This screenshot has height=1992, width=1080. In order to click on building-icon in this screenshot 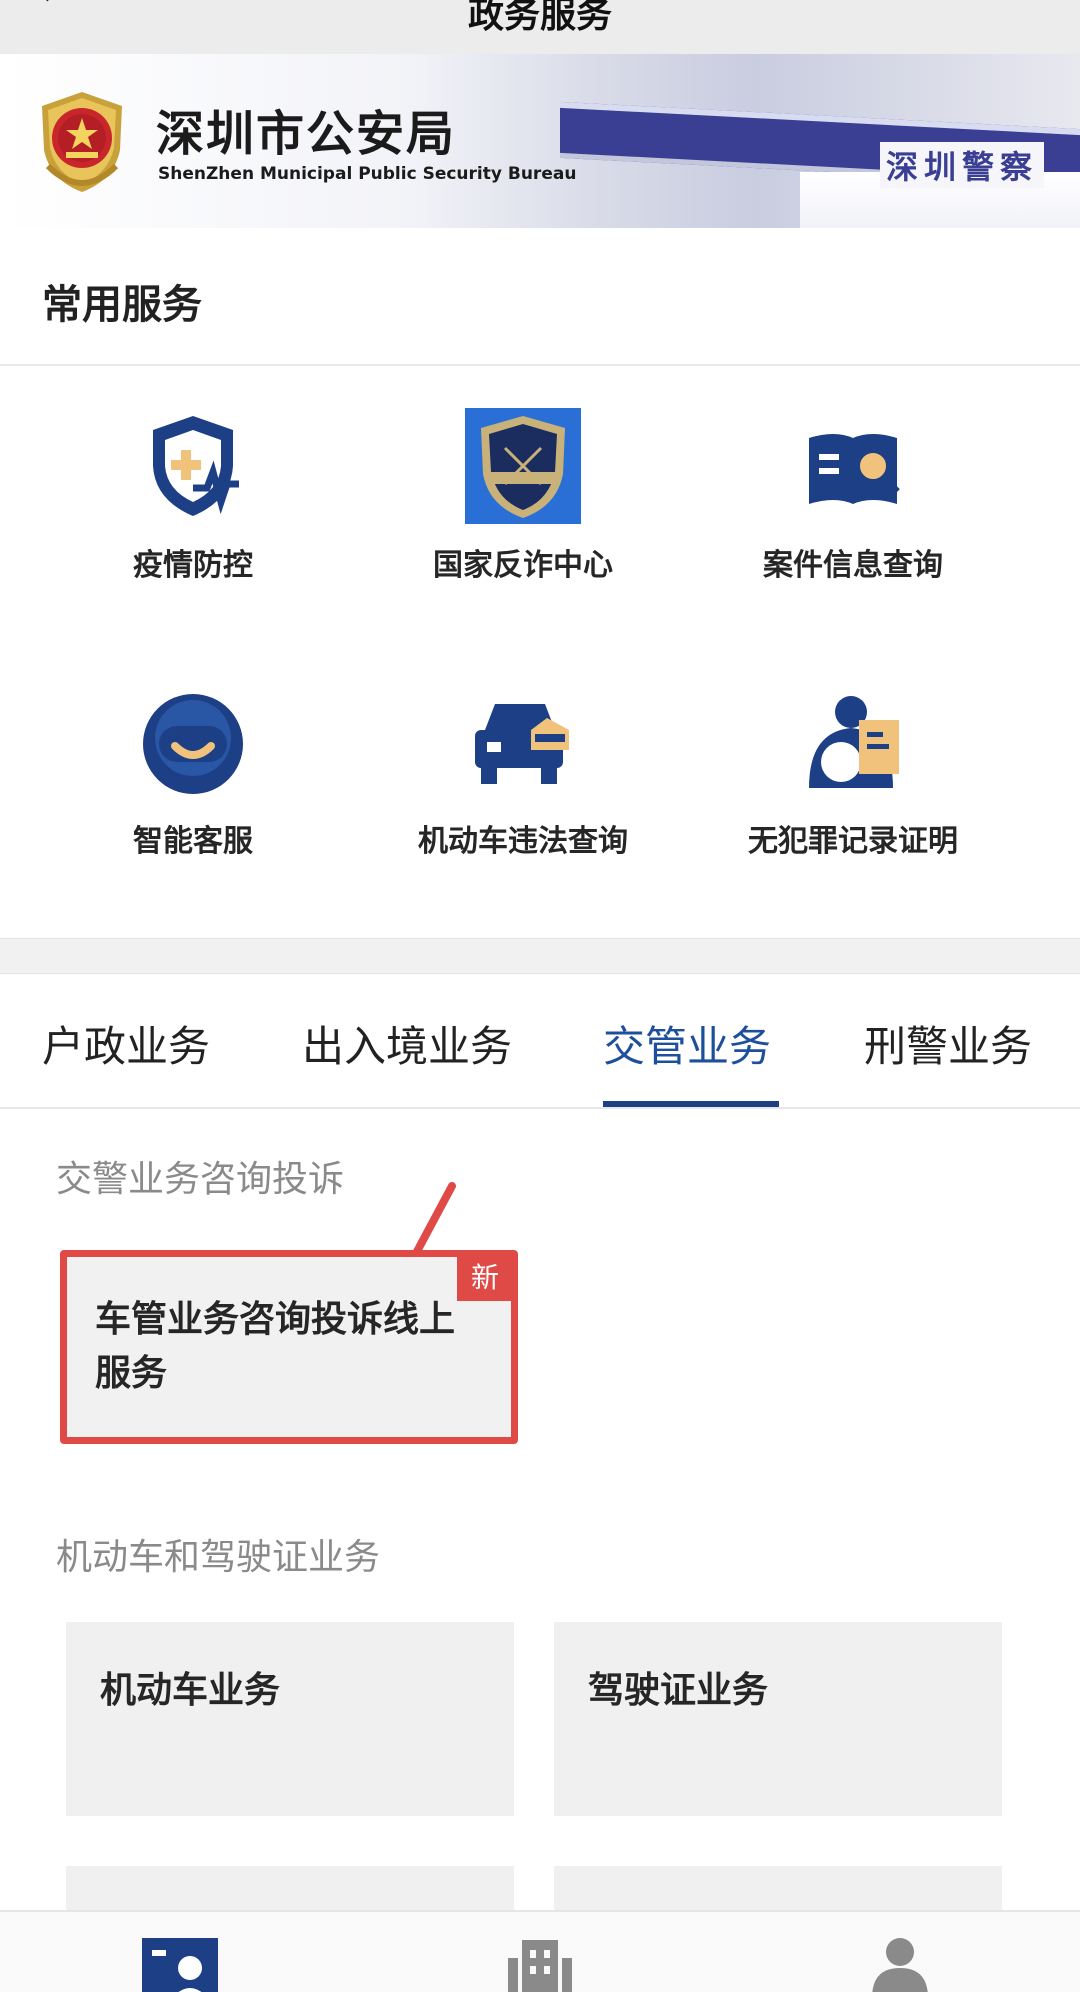, I will do `click(540, 1964)`.